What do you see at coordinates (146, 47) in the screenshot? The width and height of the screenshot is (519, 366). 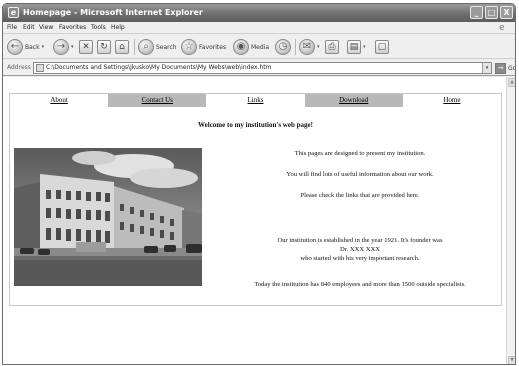 I see `search-icon: ⌕` at bounding box center [146, 47].